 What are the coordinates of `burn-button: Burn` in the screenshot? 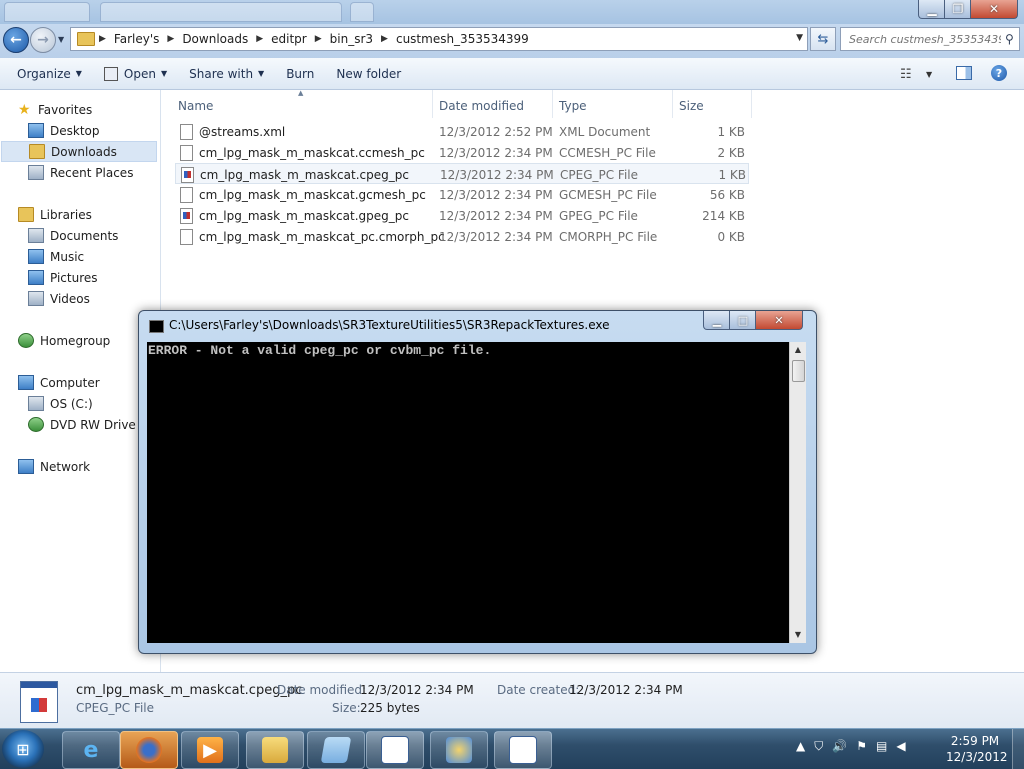 It's located at (300, 73).